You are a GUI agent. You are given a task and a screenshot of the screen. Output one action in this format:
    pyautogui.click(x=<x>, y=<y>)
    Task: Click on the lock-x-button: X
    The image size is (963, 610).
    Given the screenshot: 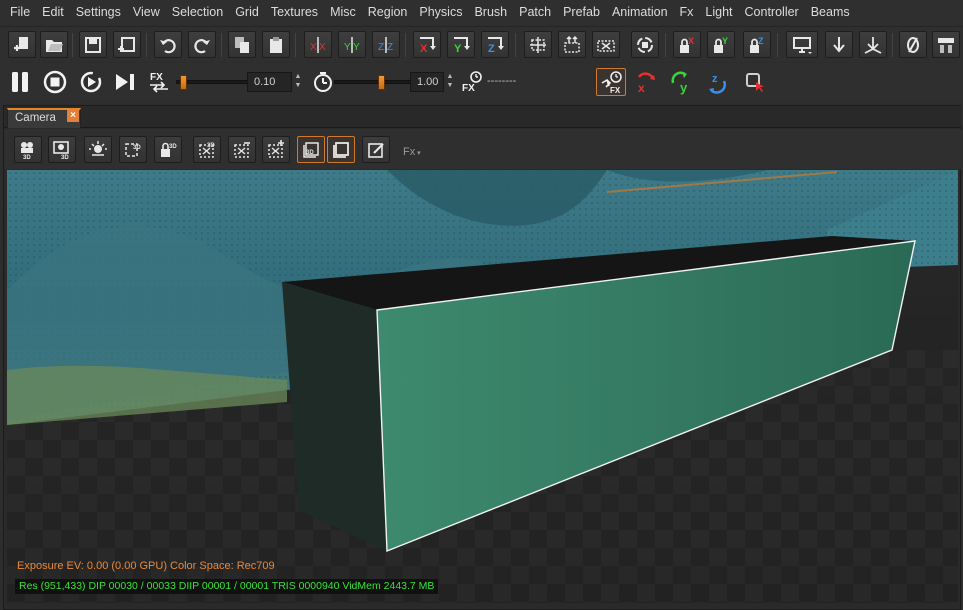 What is the action you would take?
    pyautogui.click(x=687, y=44)
    